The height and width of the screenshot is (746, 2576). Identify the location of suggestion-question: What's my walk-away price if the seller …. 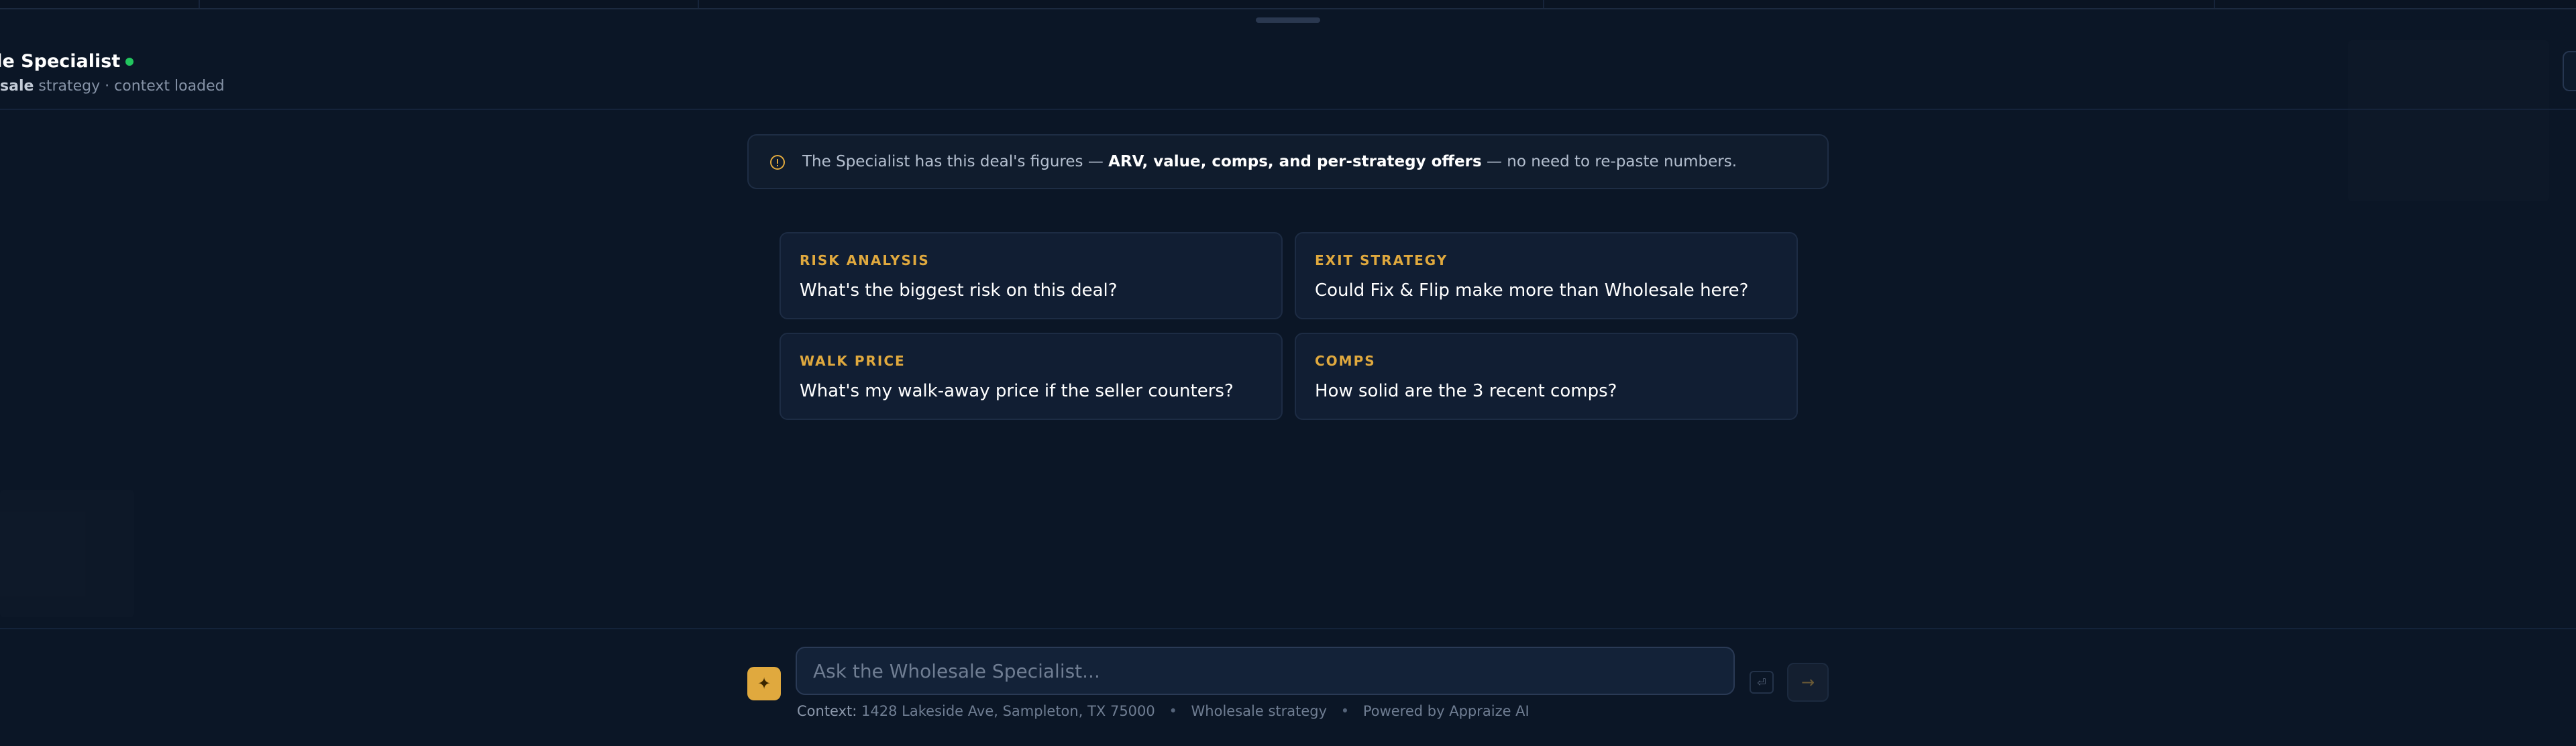
(1017, 391).